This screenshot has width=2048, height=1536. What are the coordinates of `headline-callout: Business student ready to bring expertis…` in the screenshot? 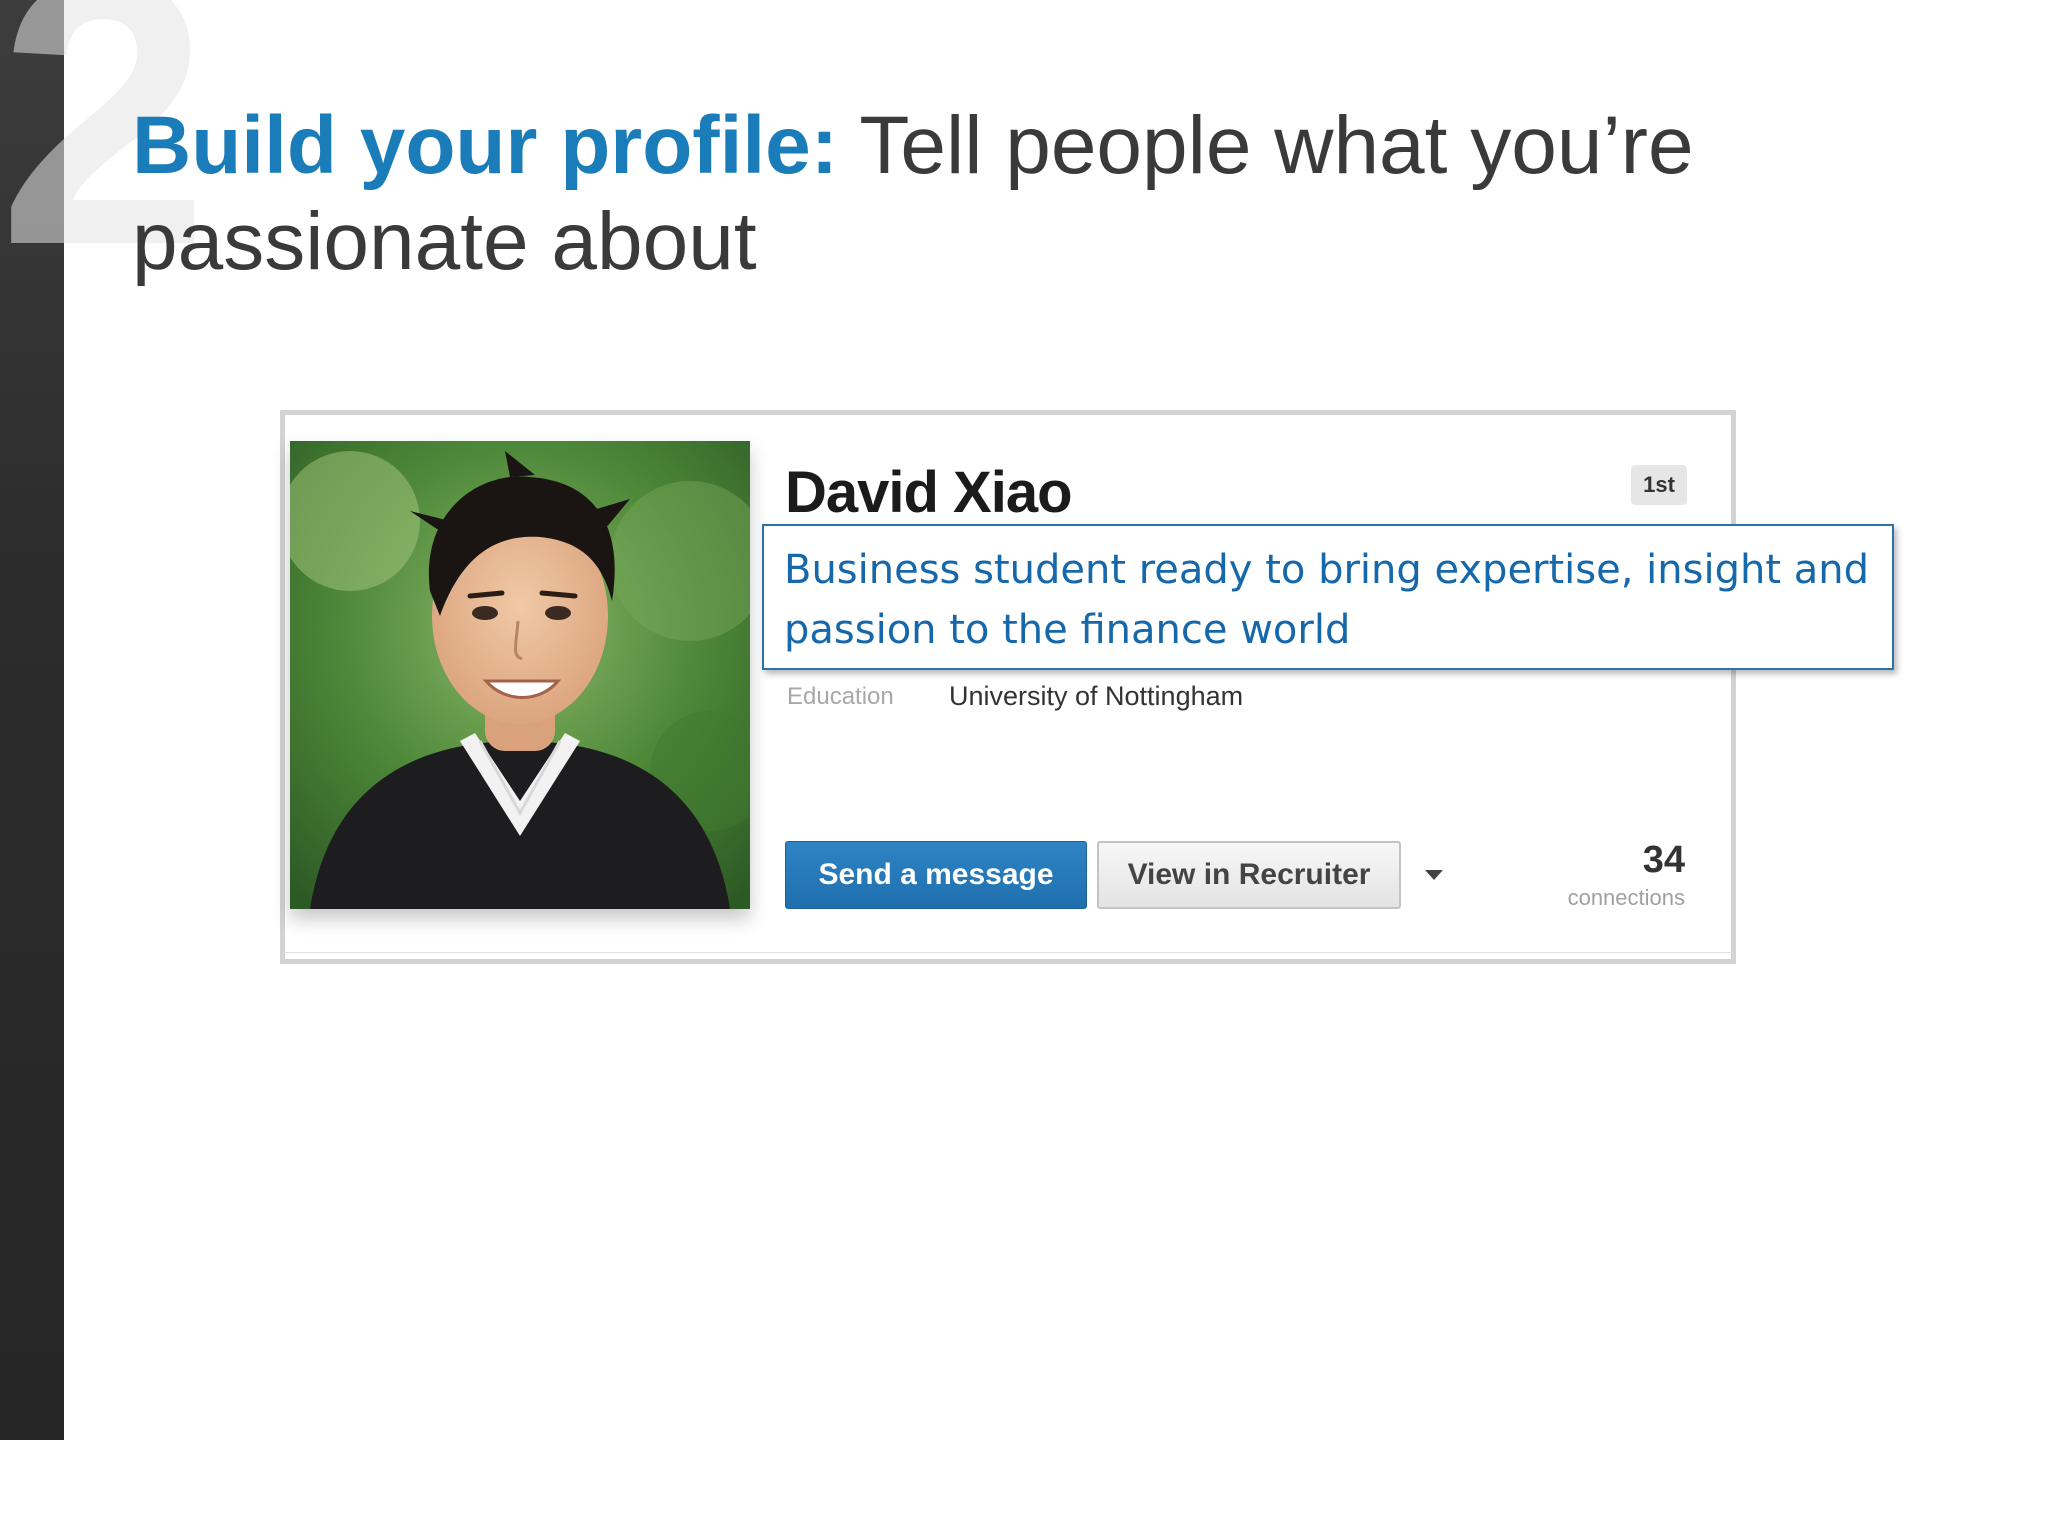 It's located at (1328, 597).